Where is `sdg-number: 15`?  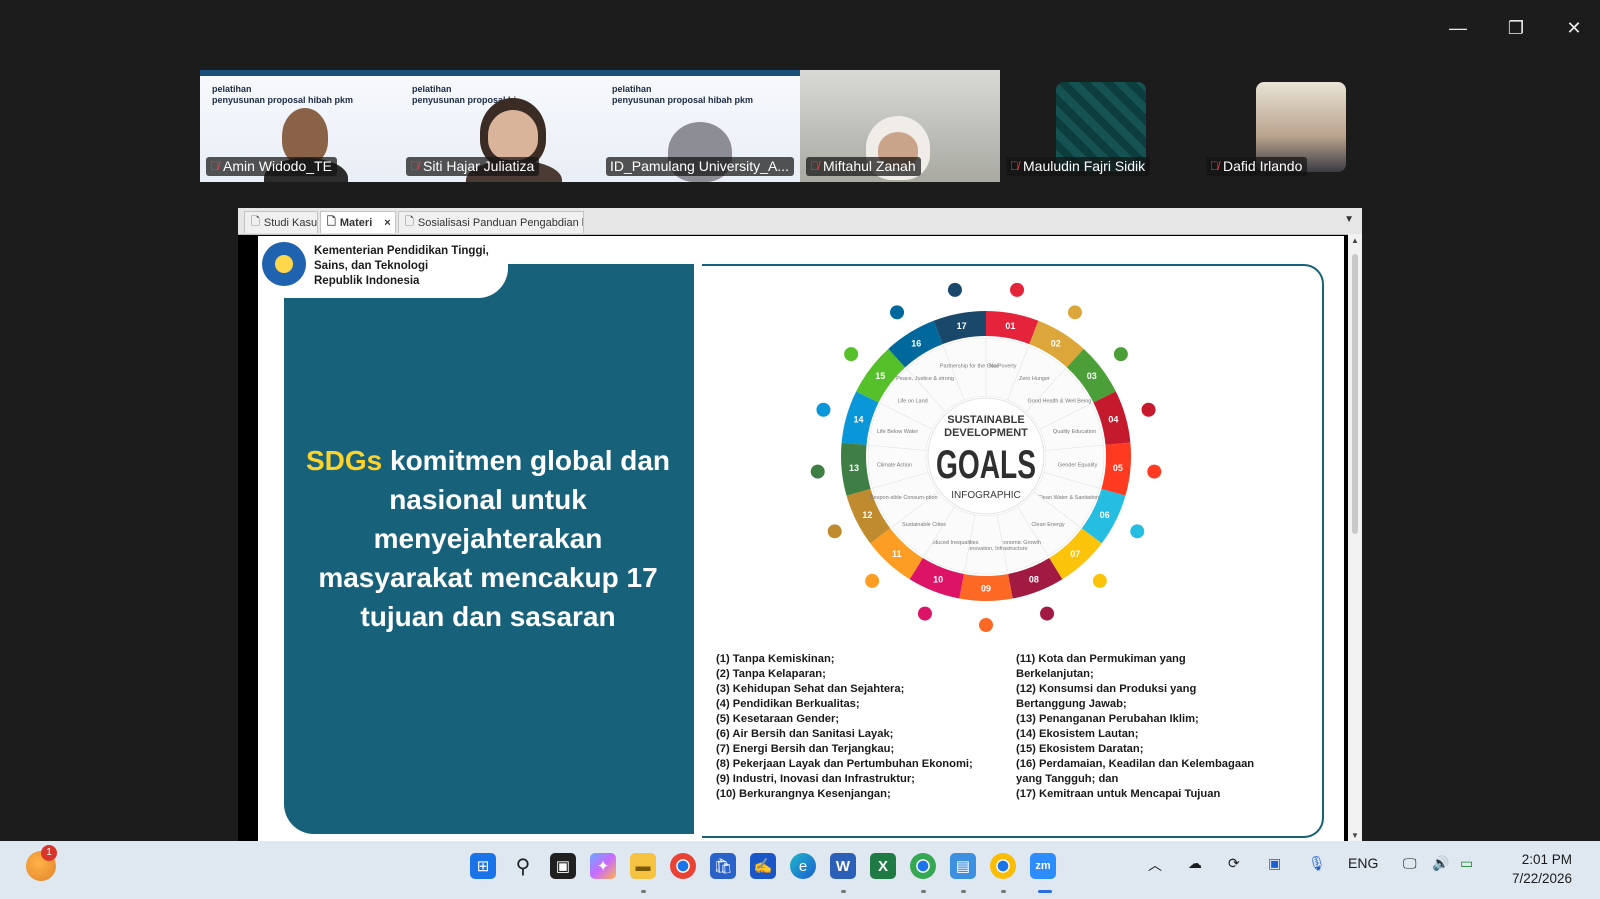 sdg-number: 15 is located at coordinates (880, 376).